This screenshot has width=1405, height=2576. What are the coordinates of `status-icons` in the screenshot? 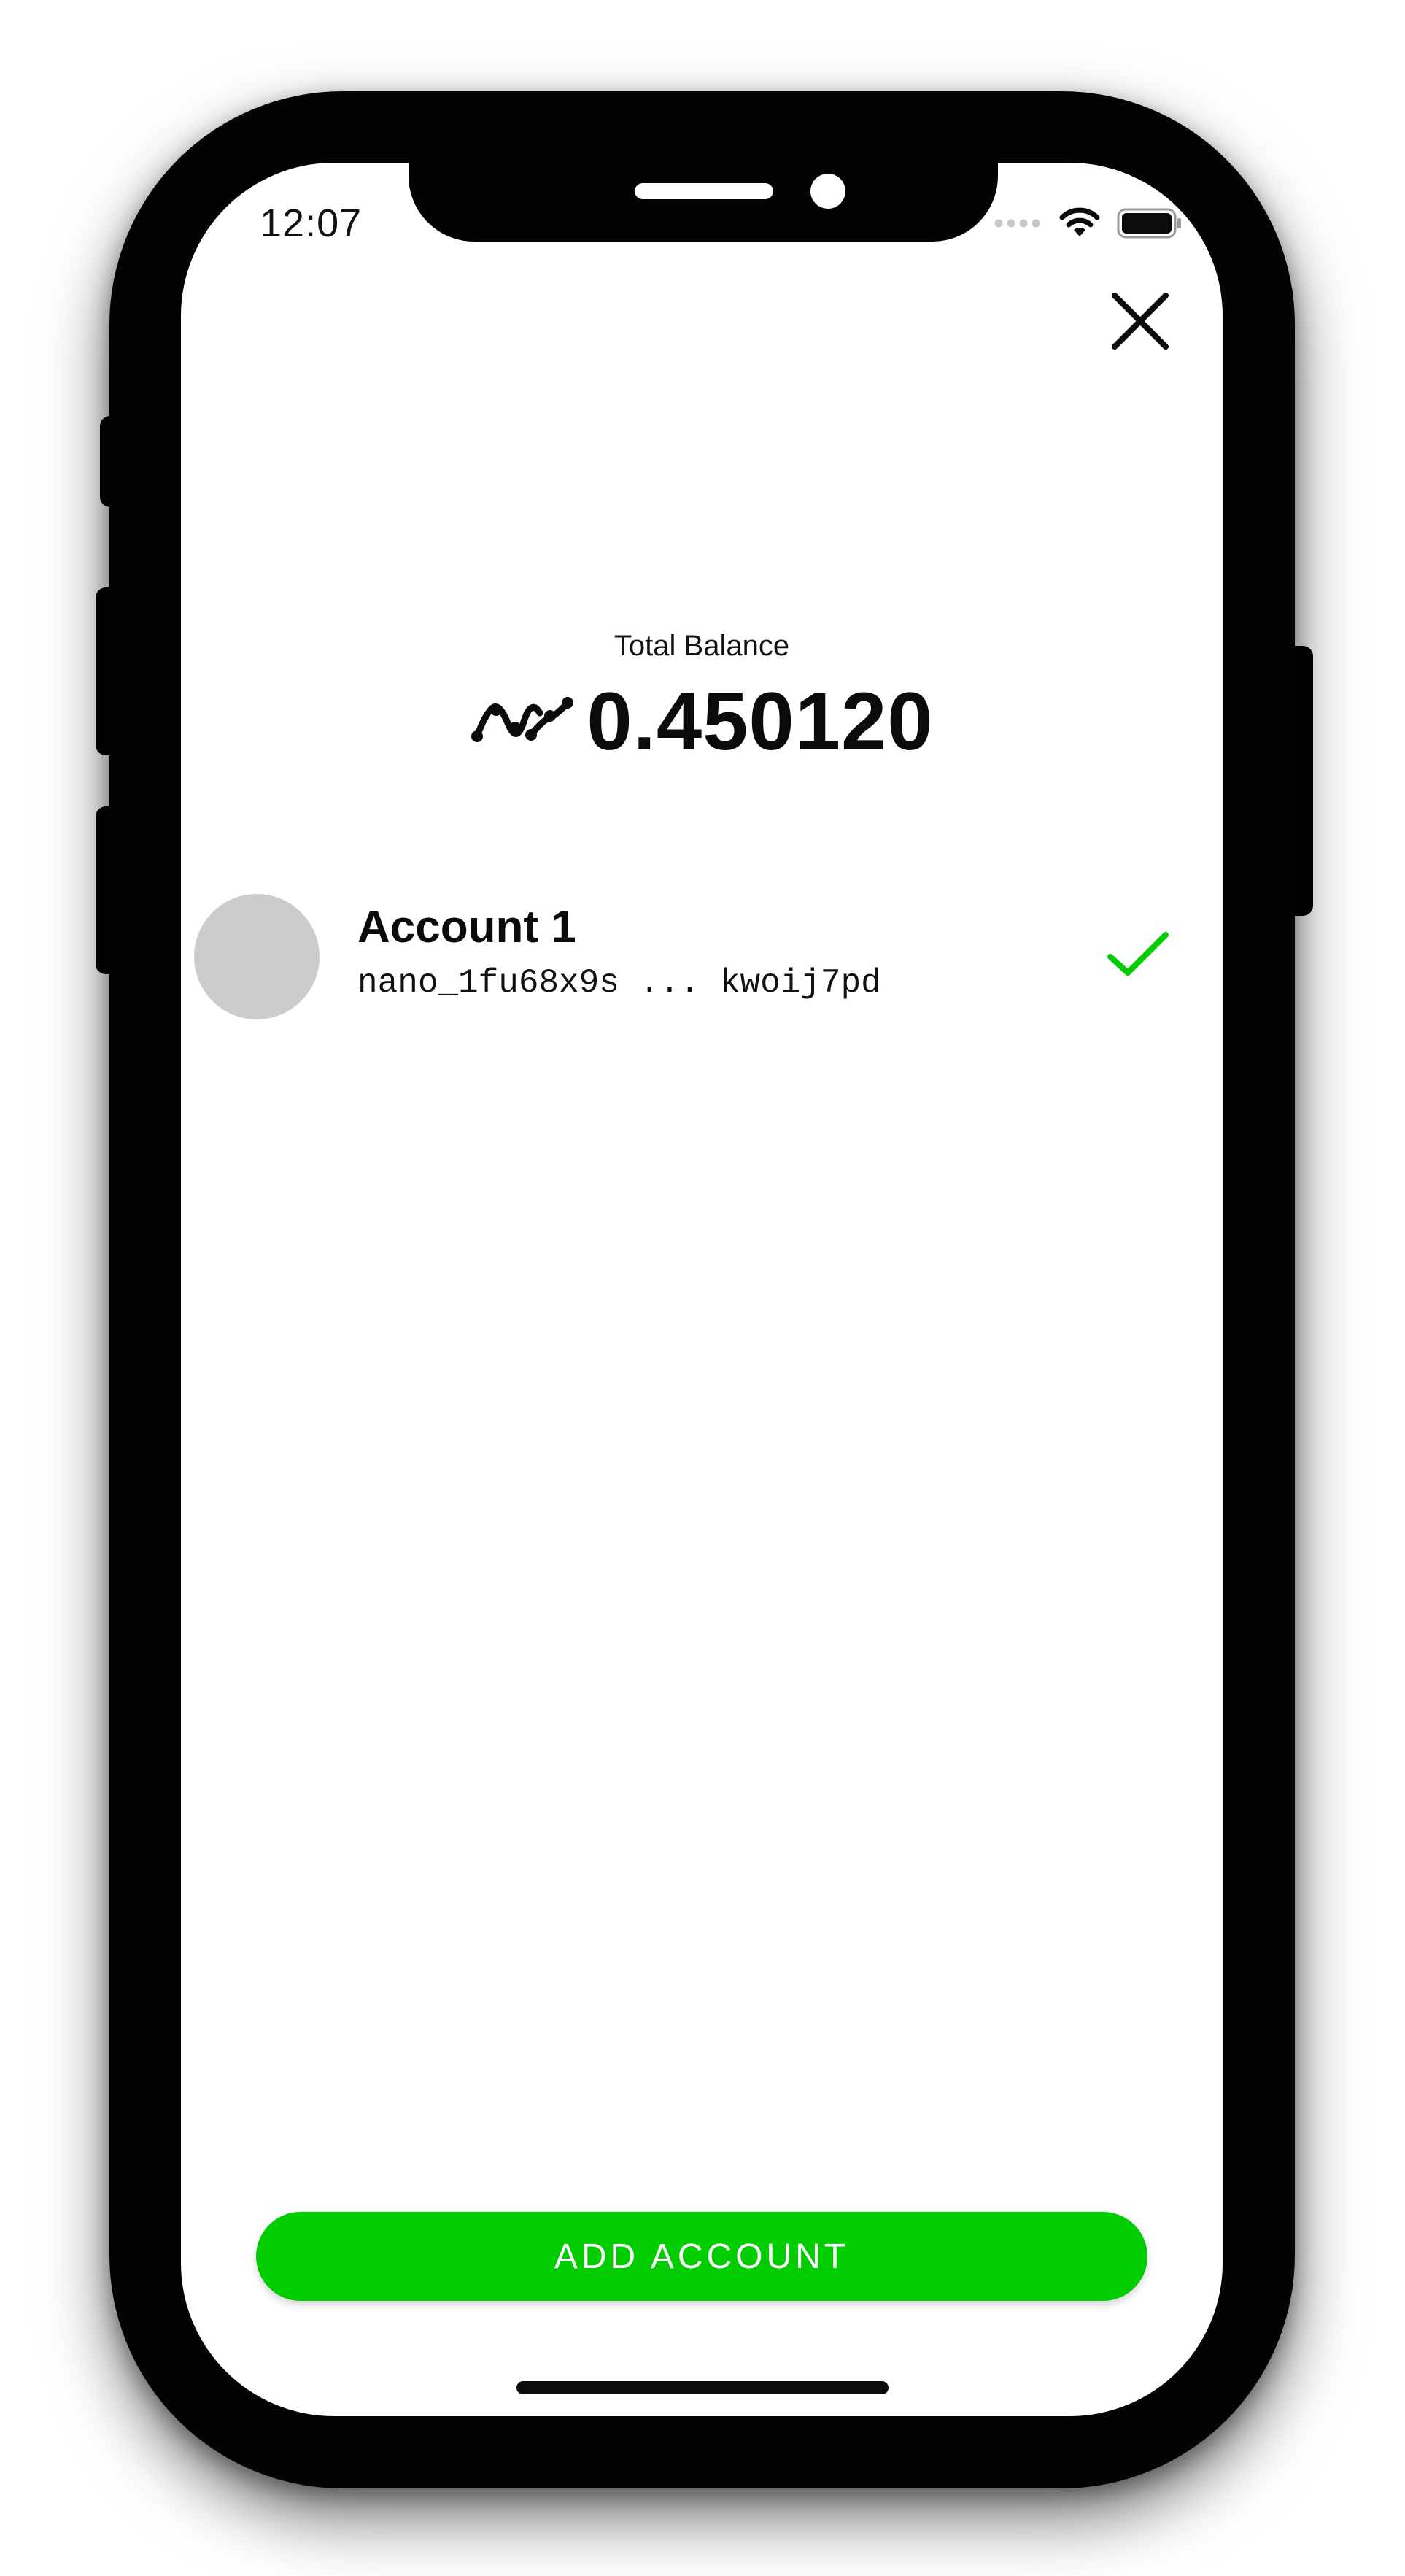 It's located at (1088, 225).